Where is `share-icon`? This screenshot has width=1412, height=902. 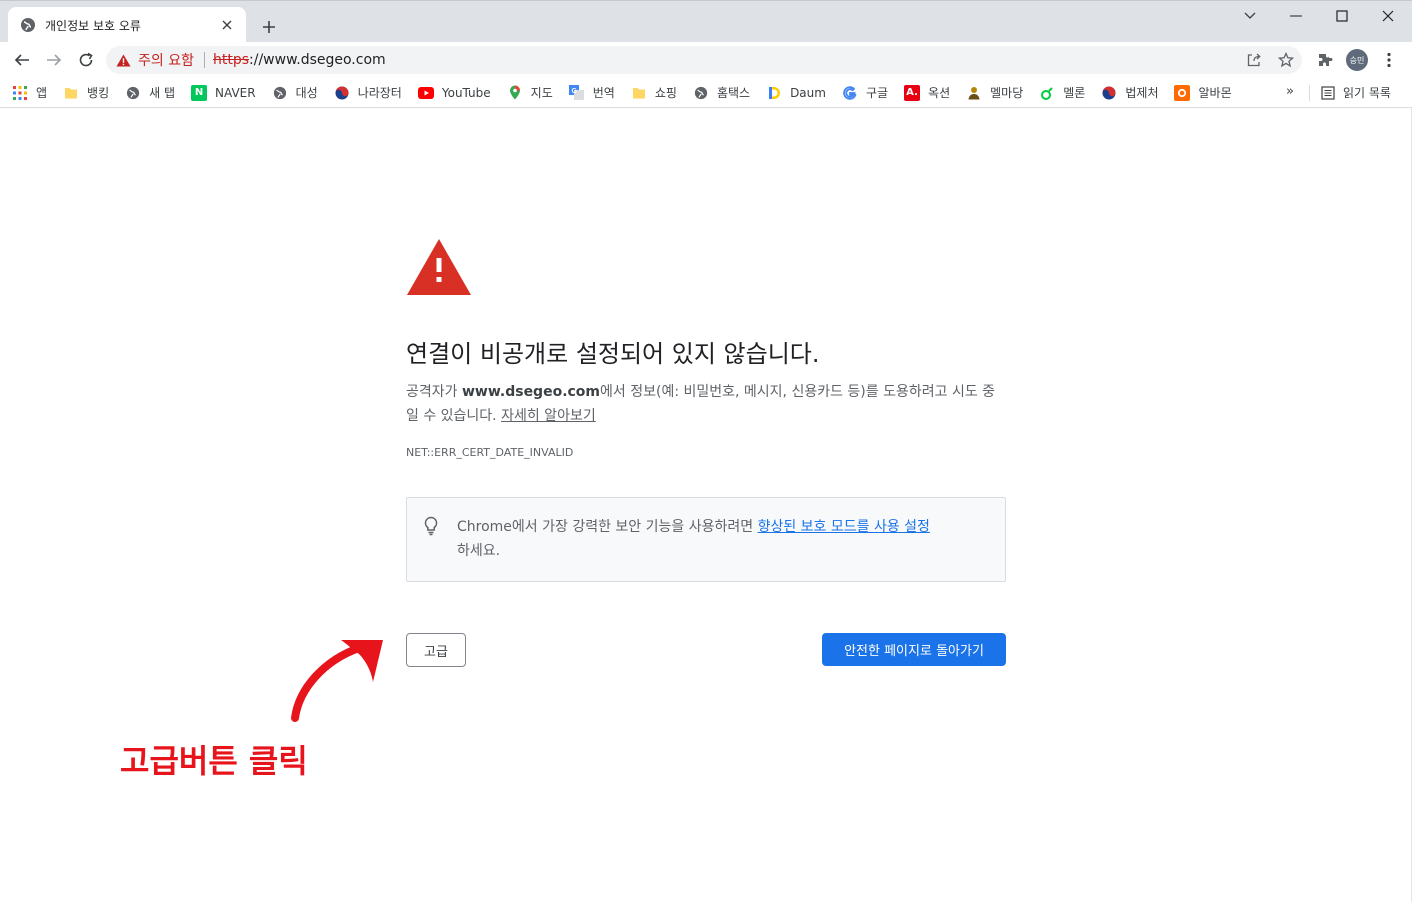 share-icon is located at coordinates (1254, 60).